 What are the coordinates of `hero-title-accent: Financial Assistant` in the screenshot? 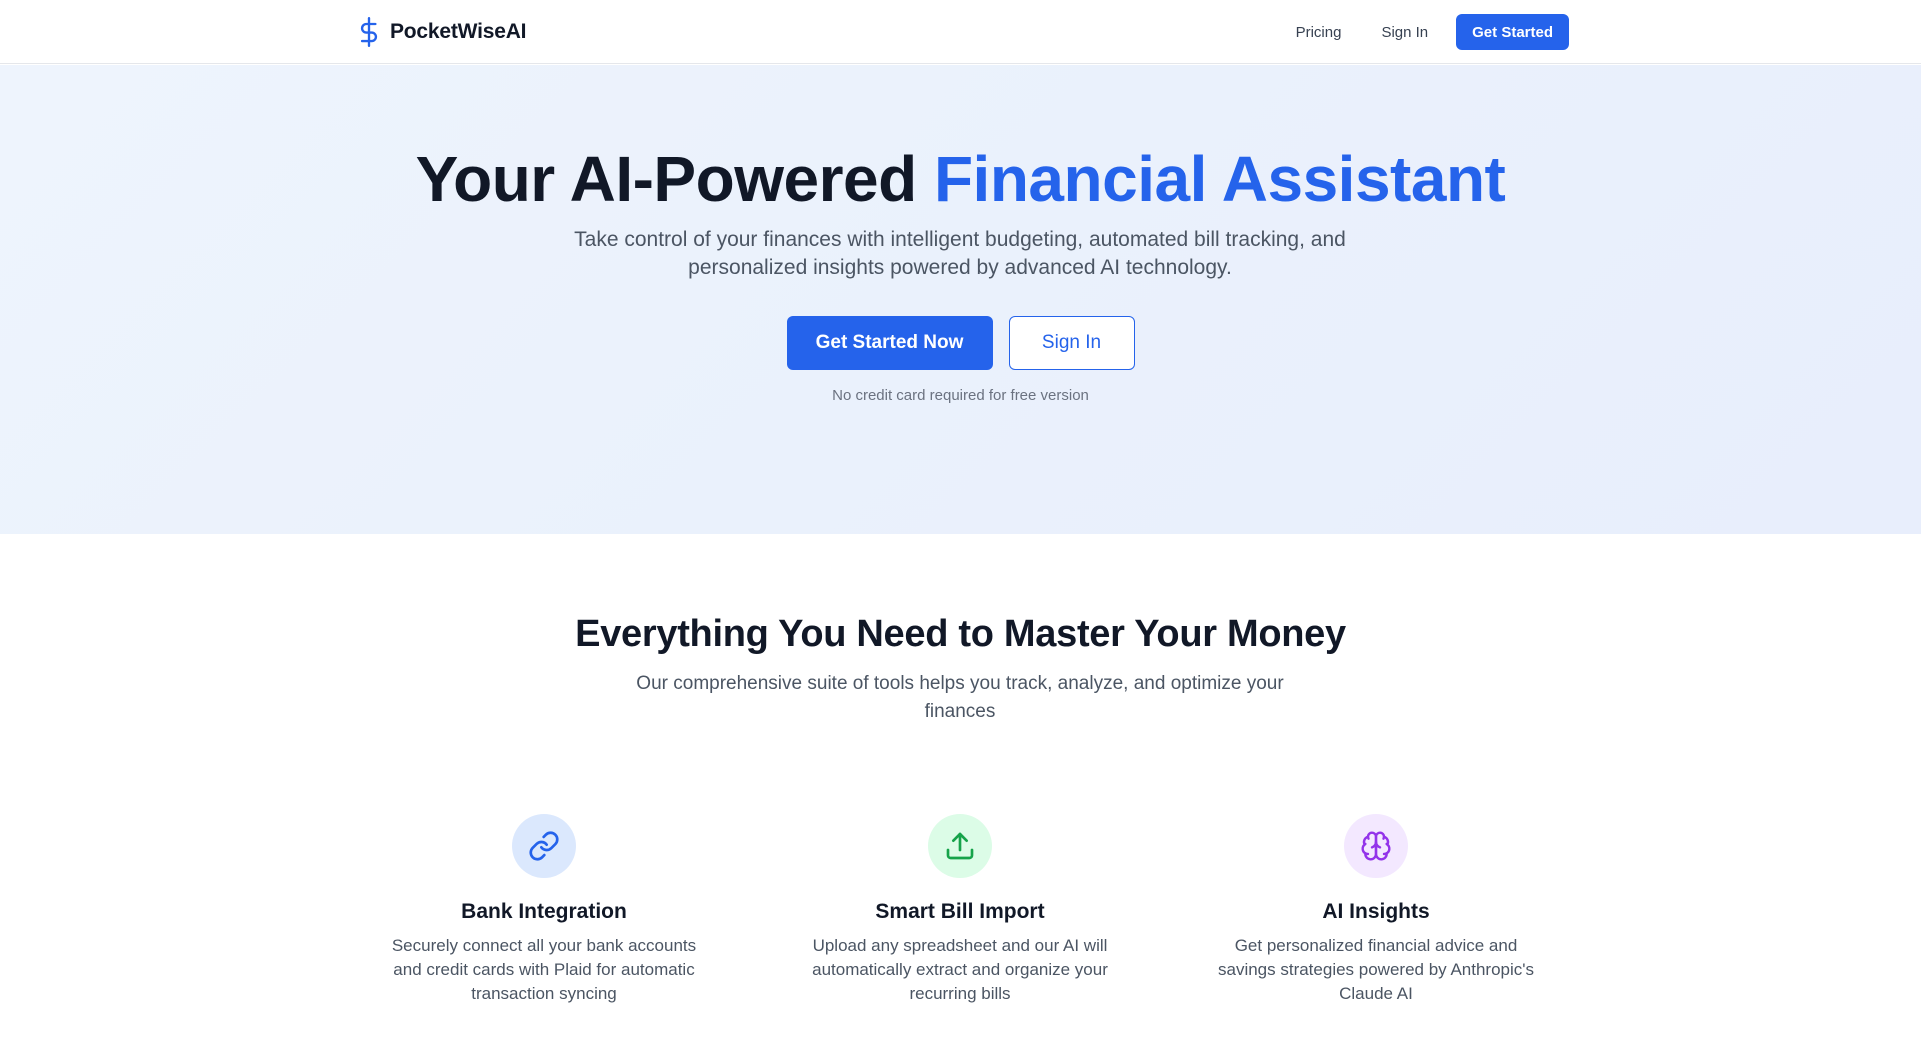 It's located at (1219, 179).